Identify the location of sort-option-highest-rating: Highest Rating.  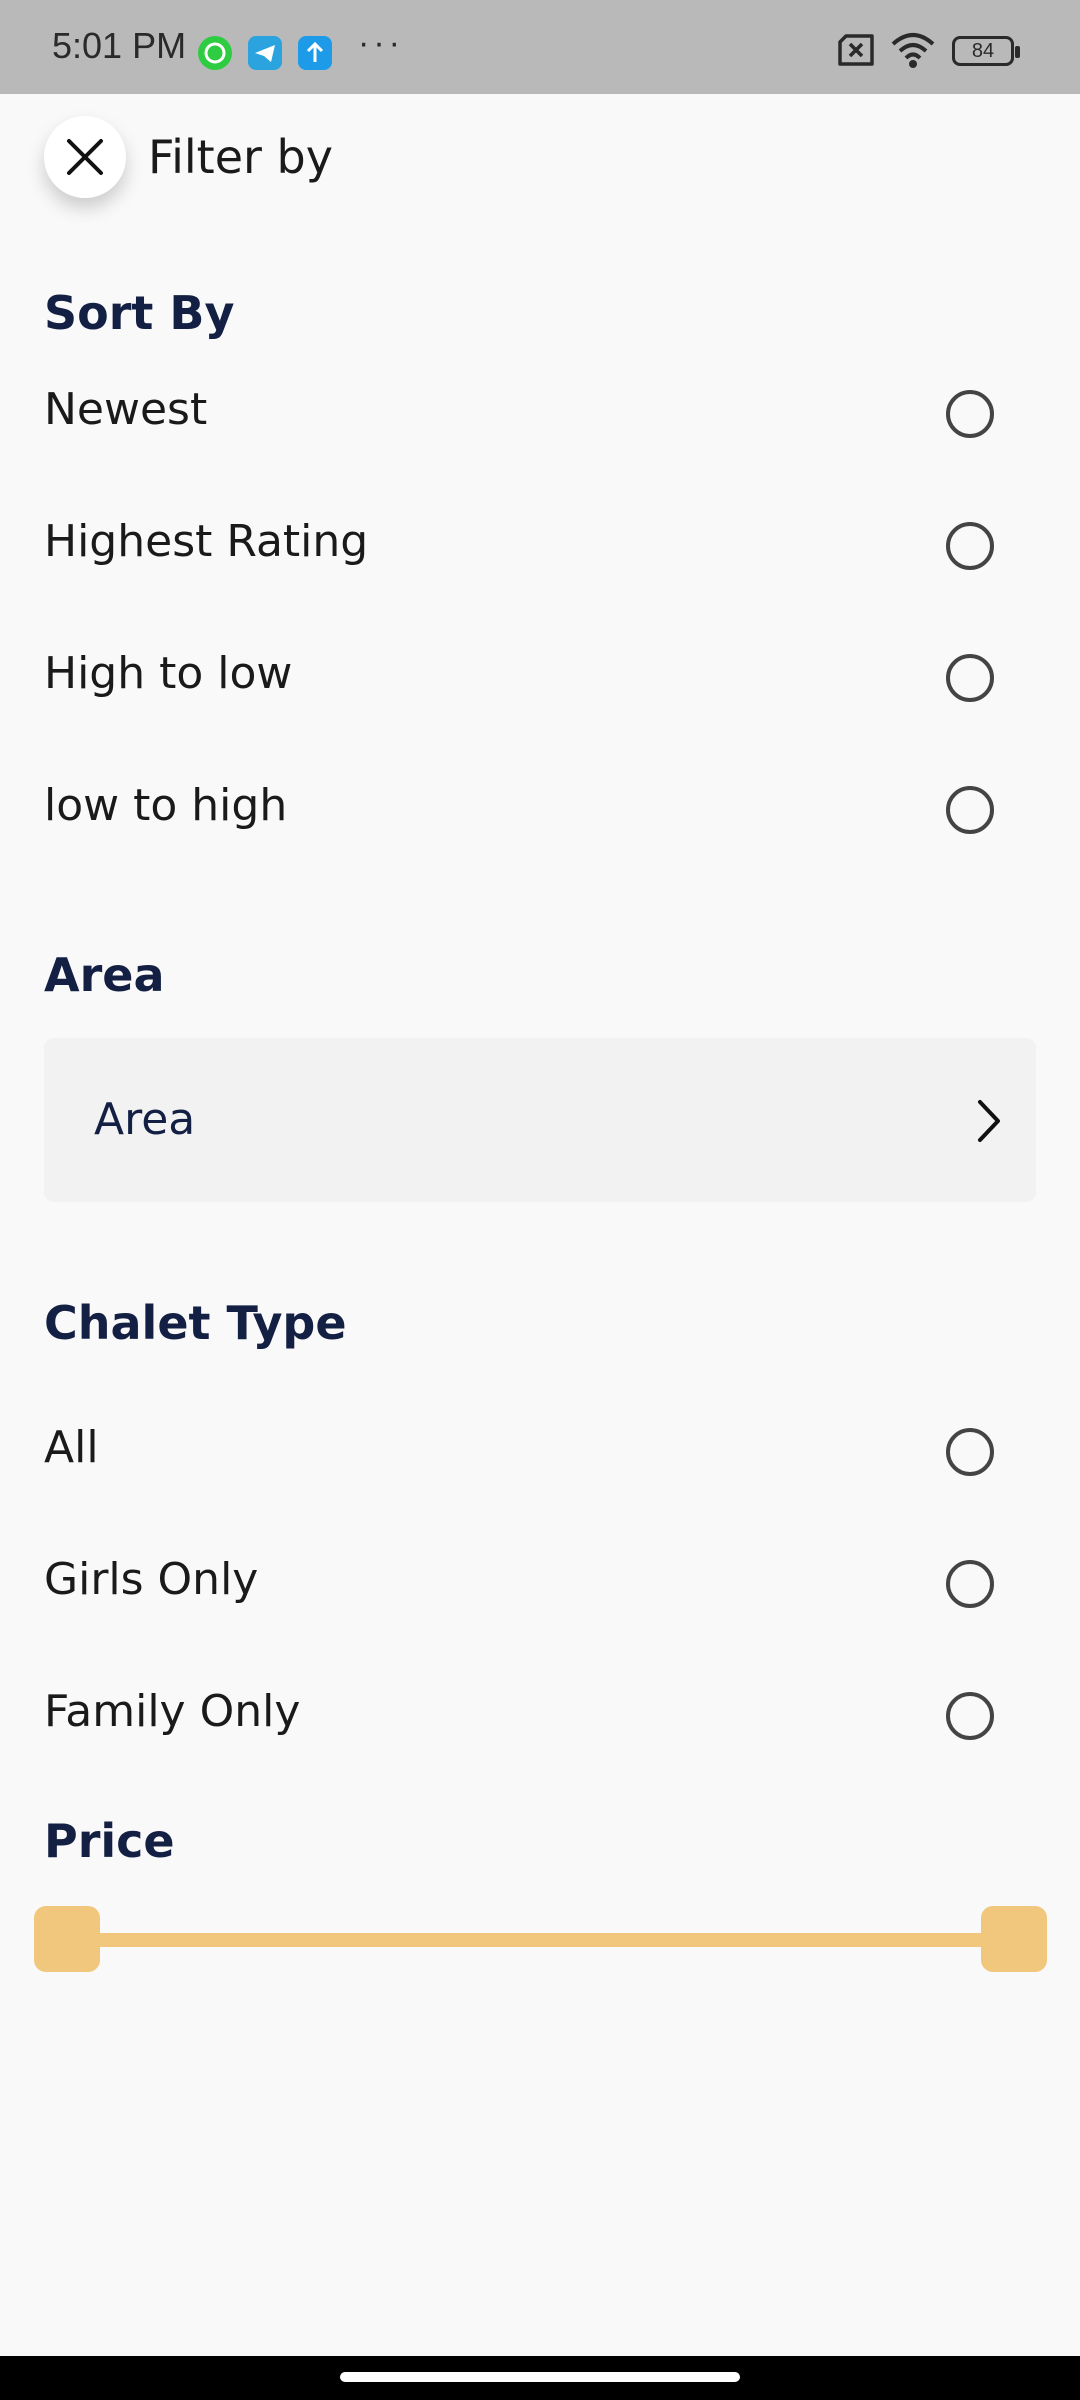
(540, 545).